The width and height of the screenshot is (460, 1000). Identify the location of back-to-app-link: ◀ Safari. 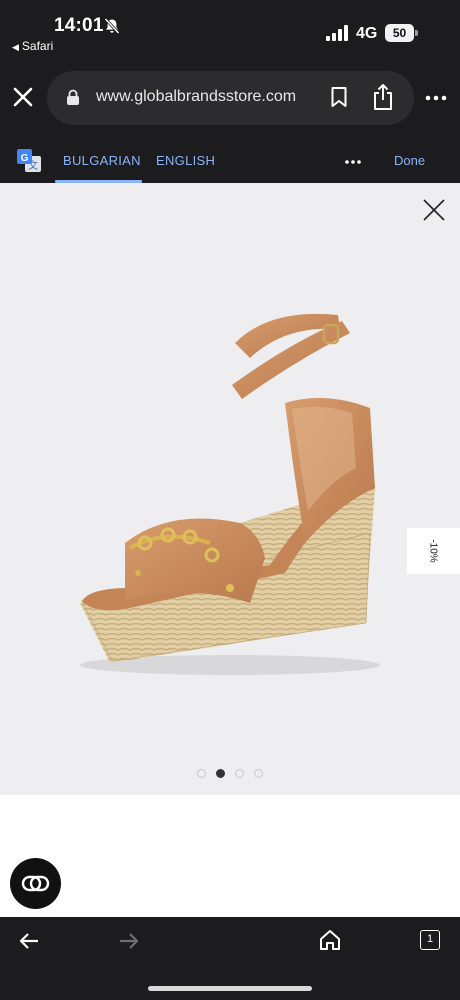
(32, 46).